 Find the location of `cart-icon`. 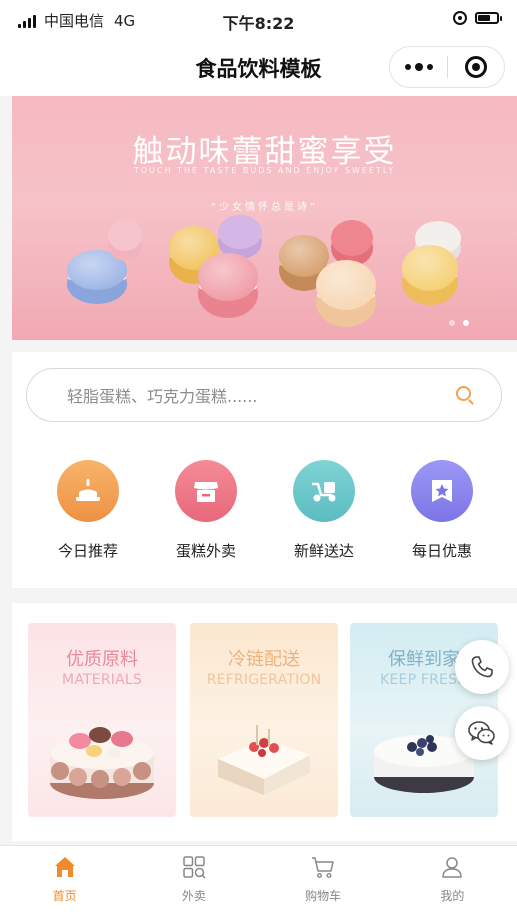

cart-icon is located at coordinates (323, 867).